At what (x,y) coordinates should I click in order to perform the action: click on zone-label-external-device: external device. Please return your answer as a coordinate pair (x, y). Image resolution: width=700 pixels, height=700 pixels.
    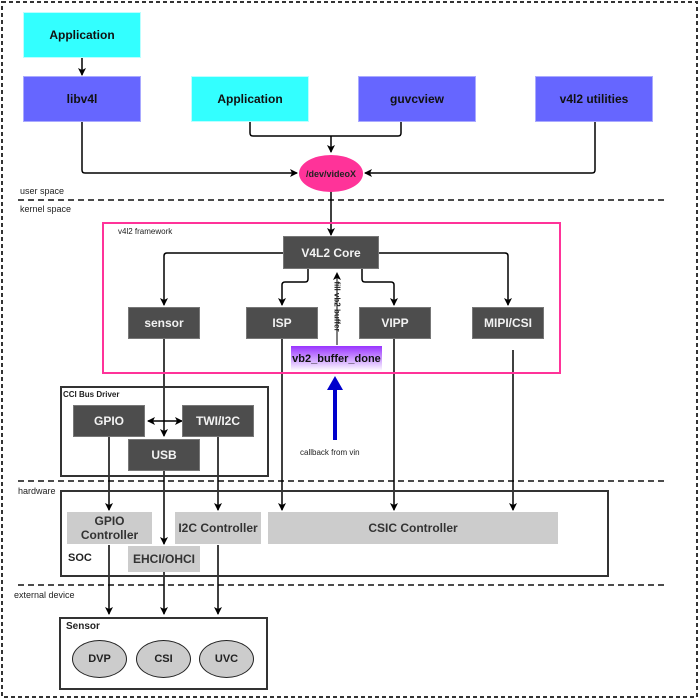
    Looking at the image, I should click on (44, 595).